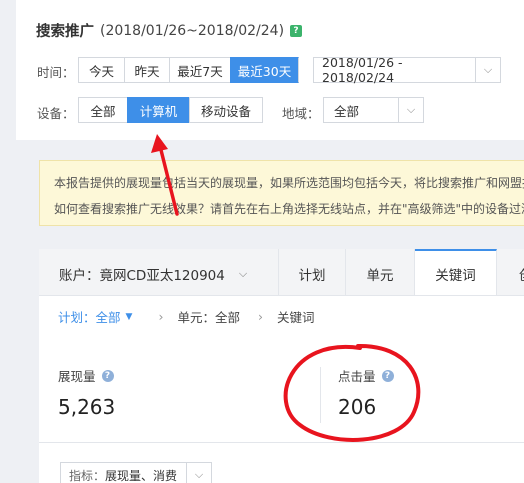  I want to click on metric-divider, so click(320, 395).